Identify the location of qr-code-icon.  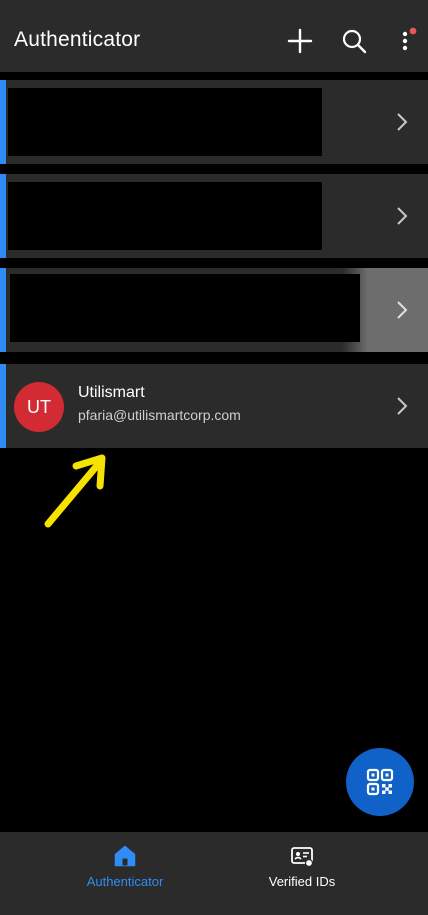
(380, 782).